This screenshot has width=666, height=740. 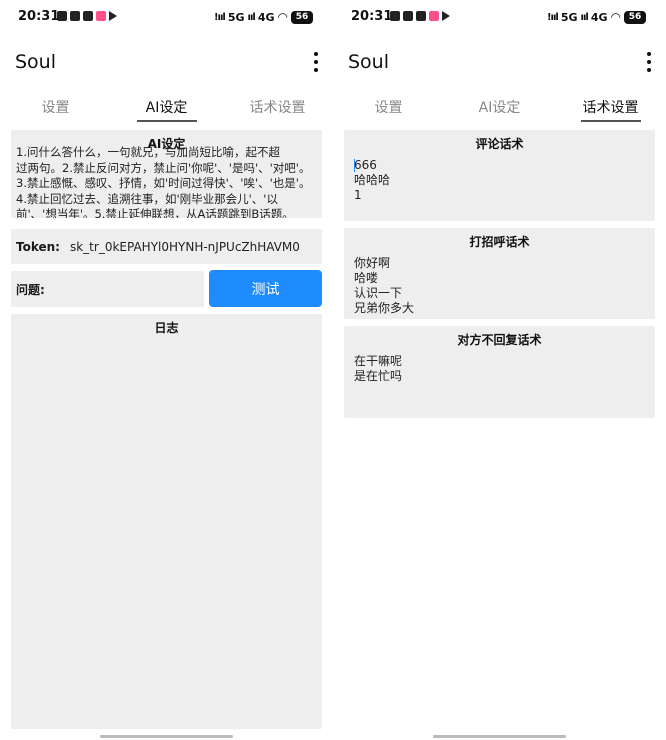 I want to click on list-item: 哈哈哈, so click(x=372, y=180).